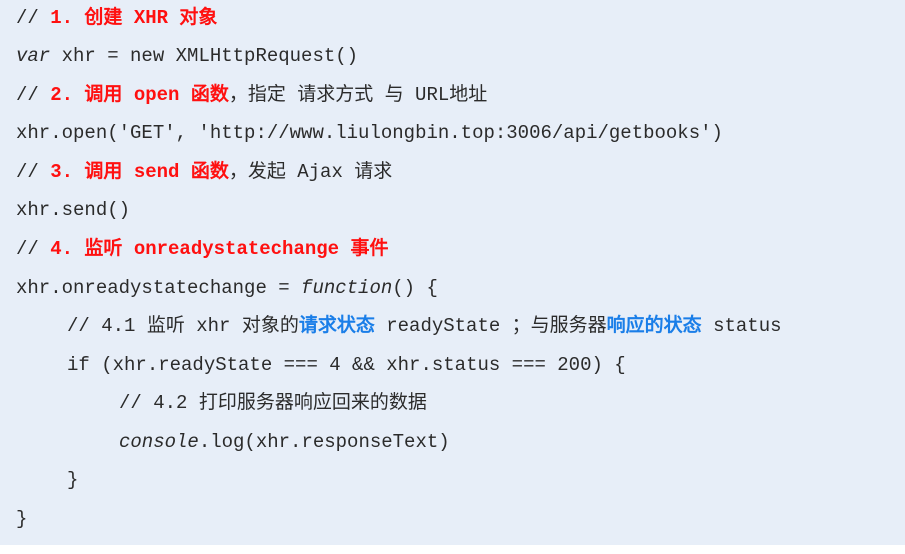 Image resolution: width=905 pixels, height=554 pixels. I want to click on code-line-13: }, so click(72, 480).